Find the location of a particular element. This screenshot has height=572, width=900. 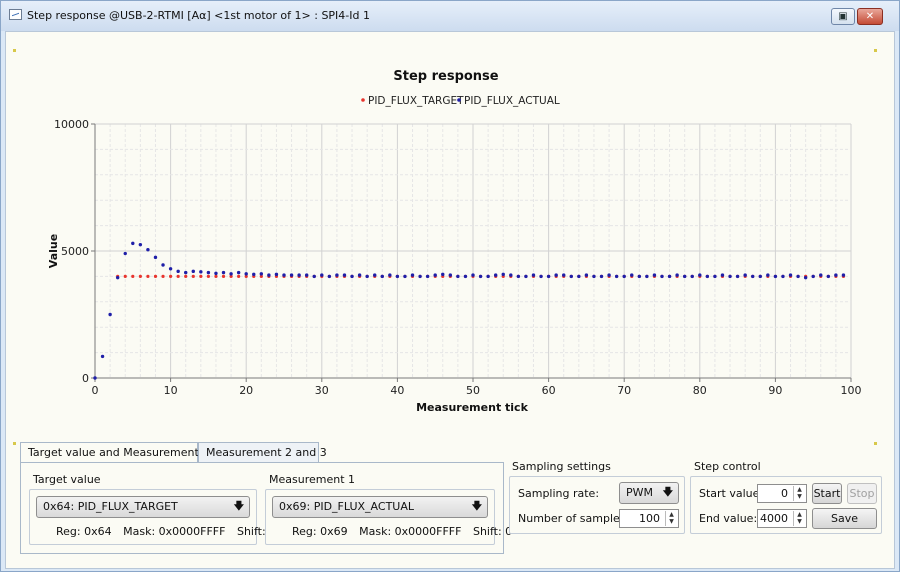

target-reg-info: Reg: 0x64 Mask: 0x0000FFFF Shift: 0 is located at coordinates (170, 531).